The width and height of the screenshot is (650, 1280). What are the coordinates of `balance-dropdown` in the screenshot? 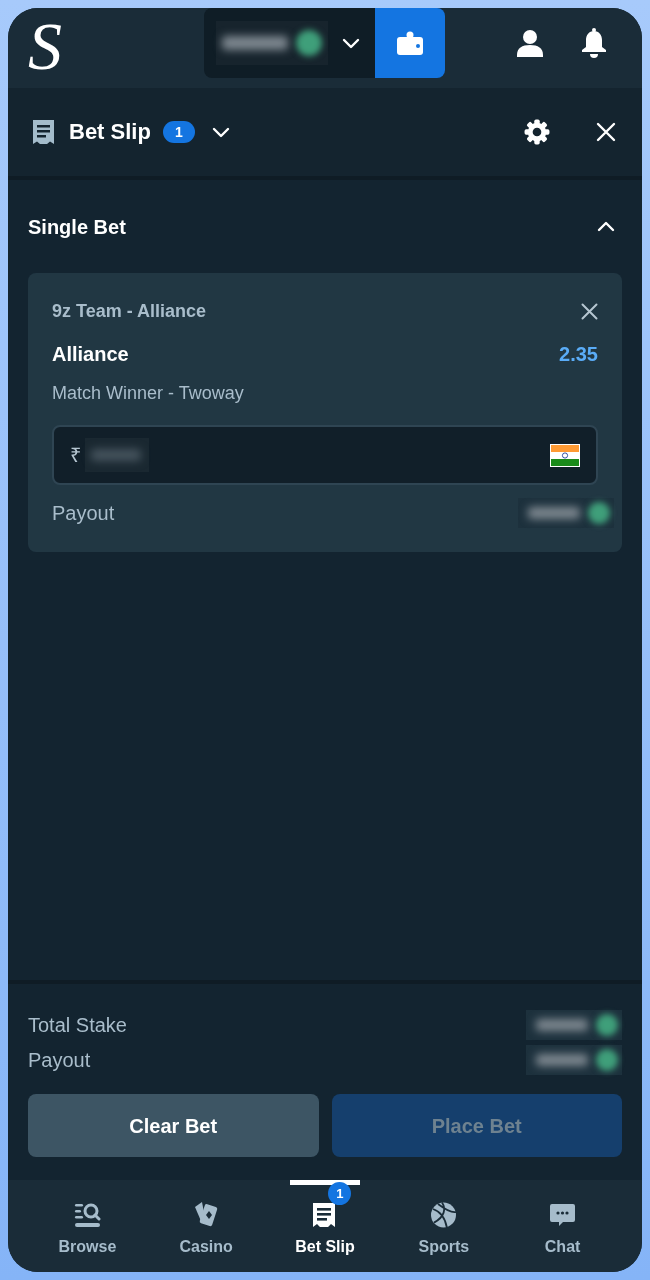 It's located at (289, 43).